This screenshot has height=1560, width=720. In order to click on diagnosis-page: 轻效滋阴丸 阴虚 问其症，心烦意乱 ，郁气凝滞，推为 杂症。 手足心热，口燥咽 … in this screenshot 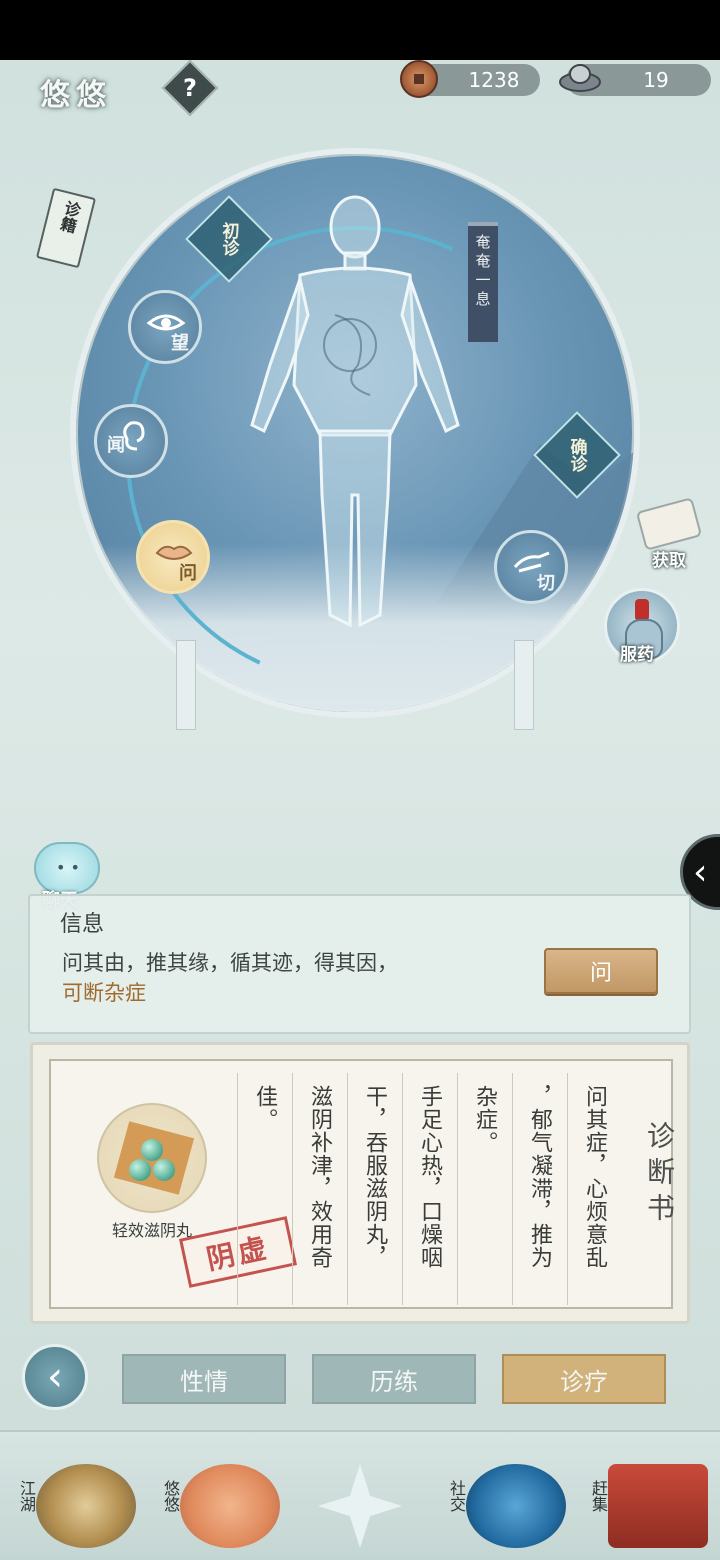, I will do `click(362, 1184)`.